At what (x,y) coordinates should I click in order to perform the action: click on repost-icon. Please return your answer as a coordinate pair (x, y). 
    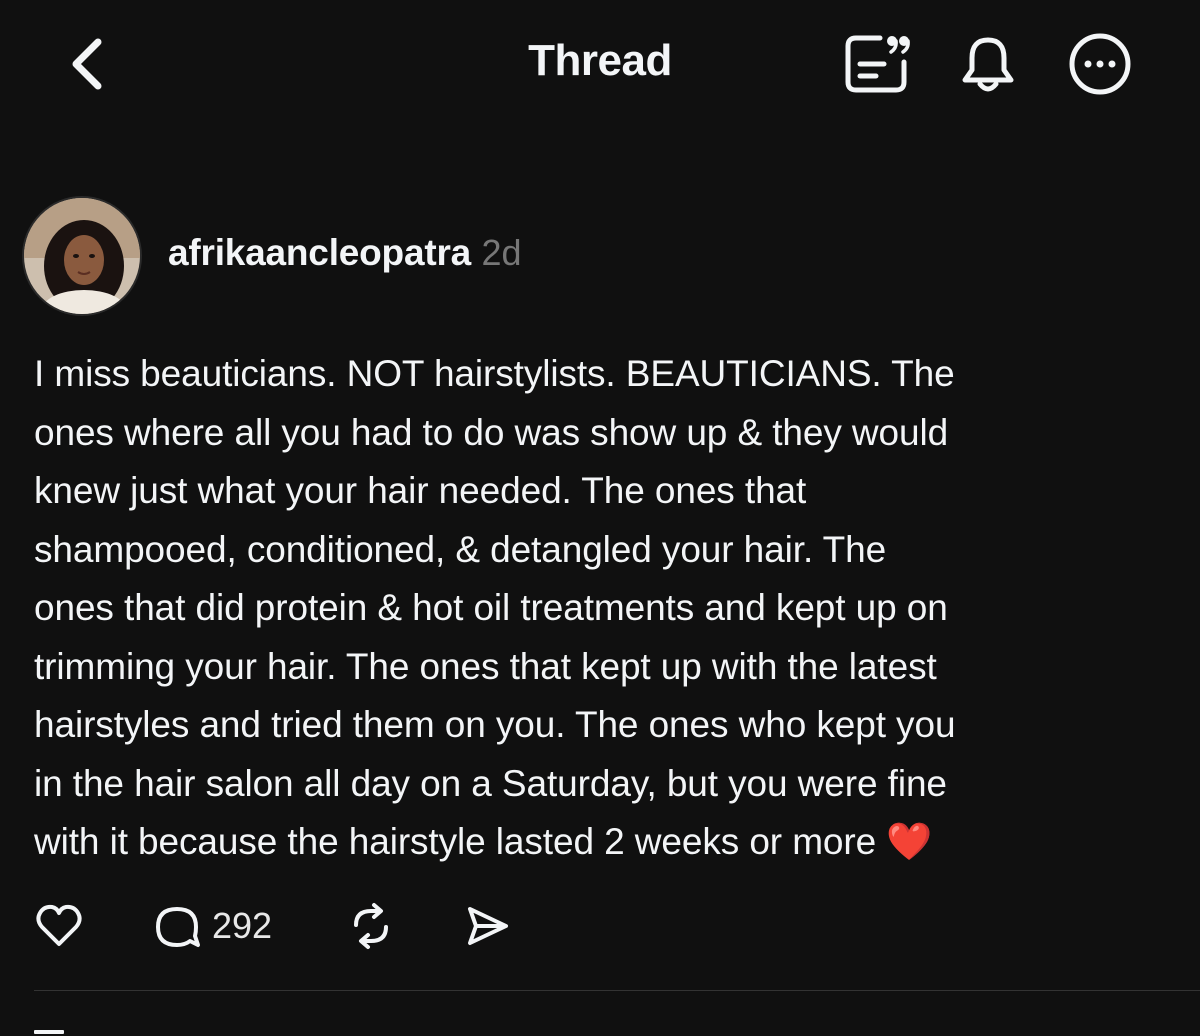
    Looking at the image, I should click on (371, 926).